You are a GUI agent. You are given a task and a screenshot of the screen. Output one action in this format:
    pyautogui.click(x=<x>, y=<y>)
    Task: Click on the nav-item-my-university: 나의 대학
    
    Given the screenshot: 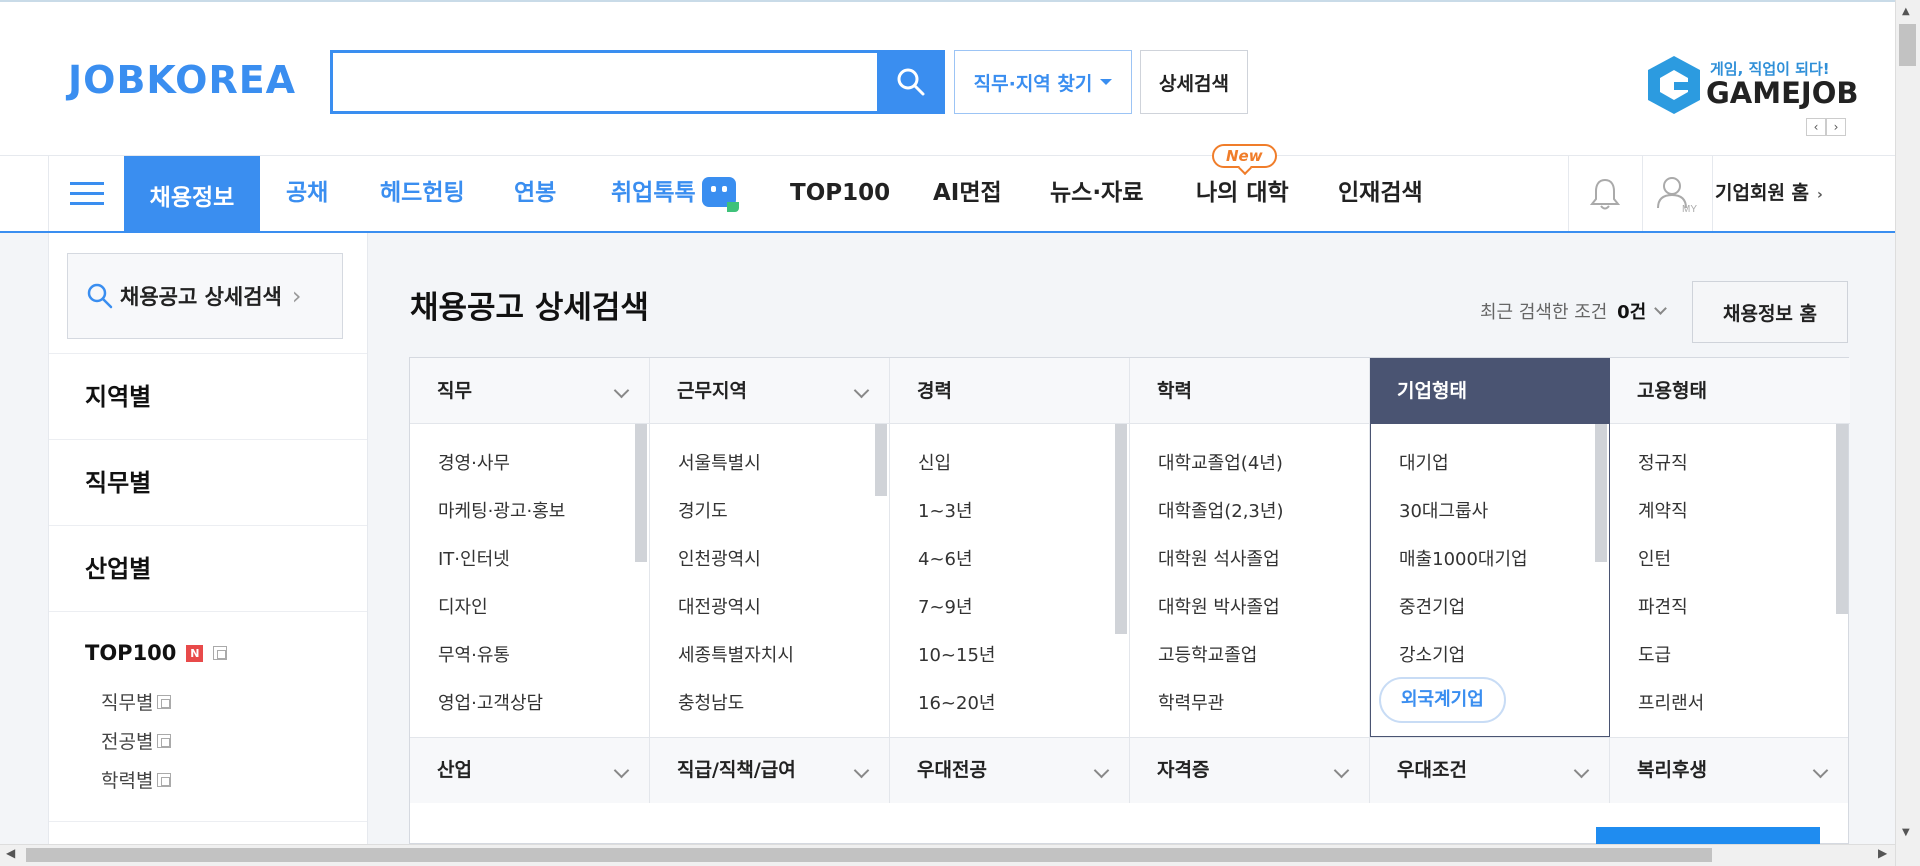 What is the action you would take?
    pyautogui.click(x=1242, y=193)
    